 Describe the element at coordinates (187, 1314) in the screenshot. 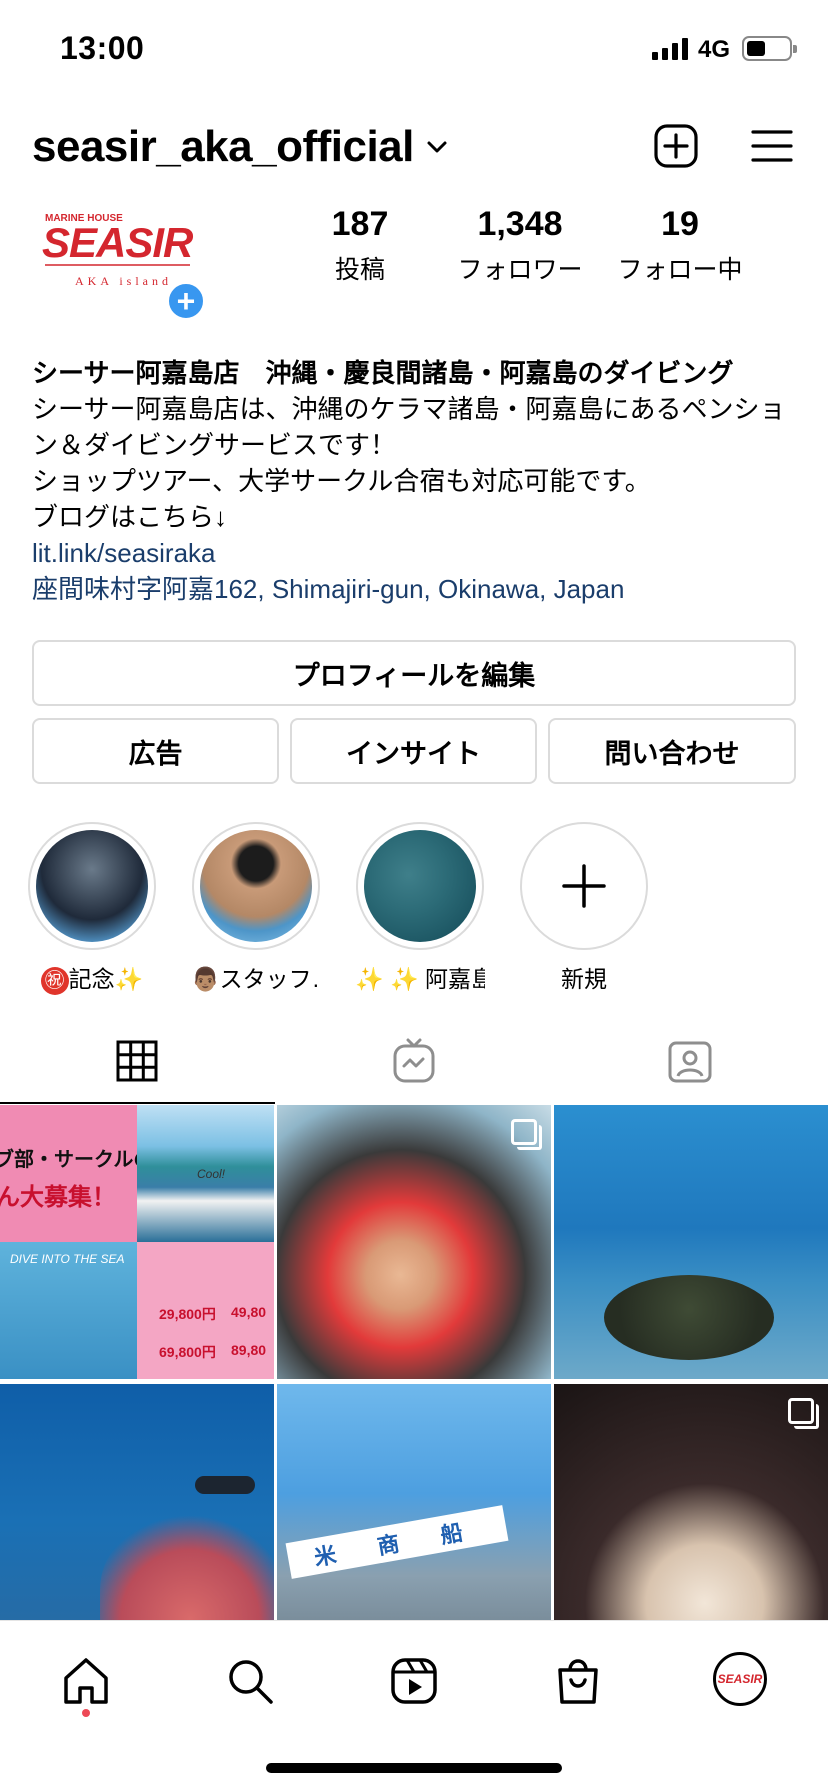

I see `flyer-price: 29,800円` at that location.